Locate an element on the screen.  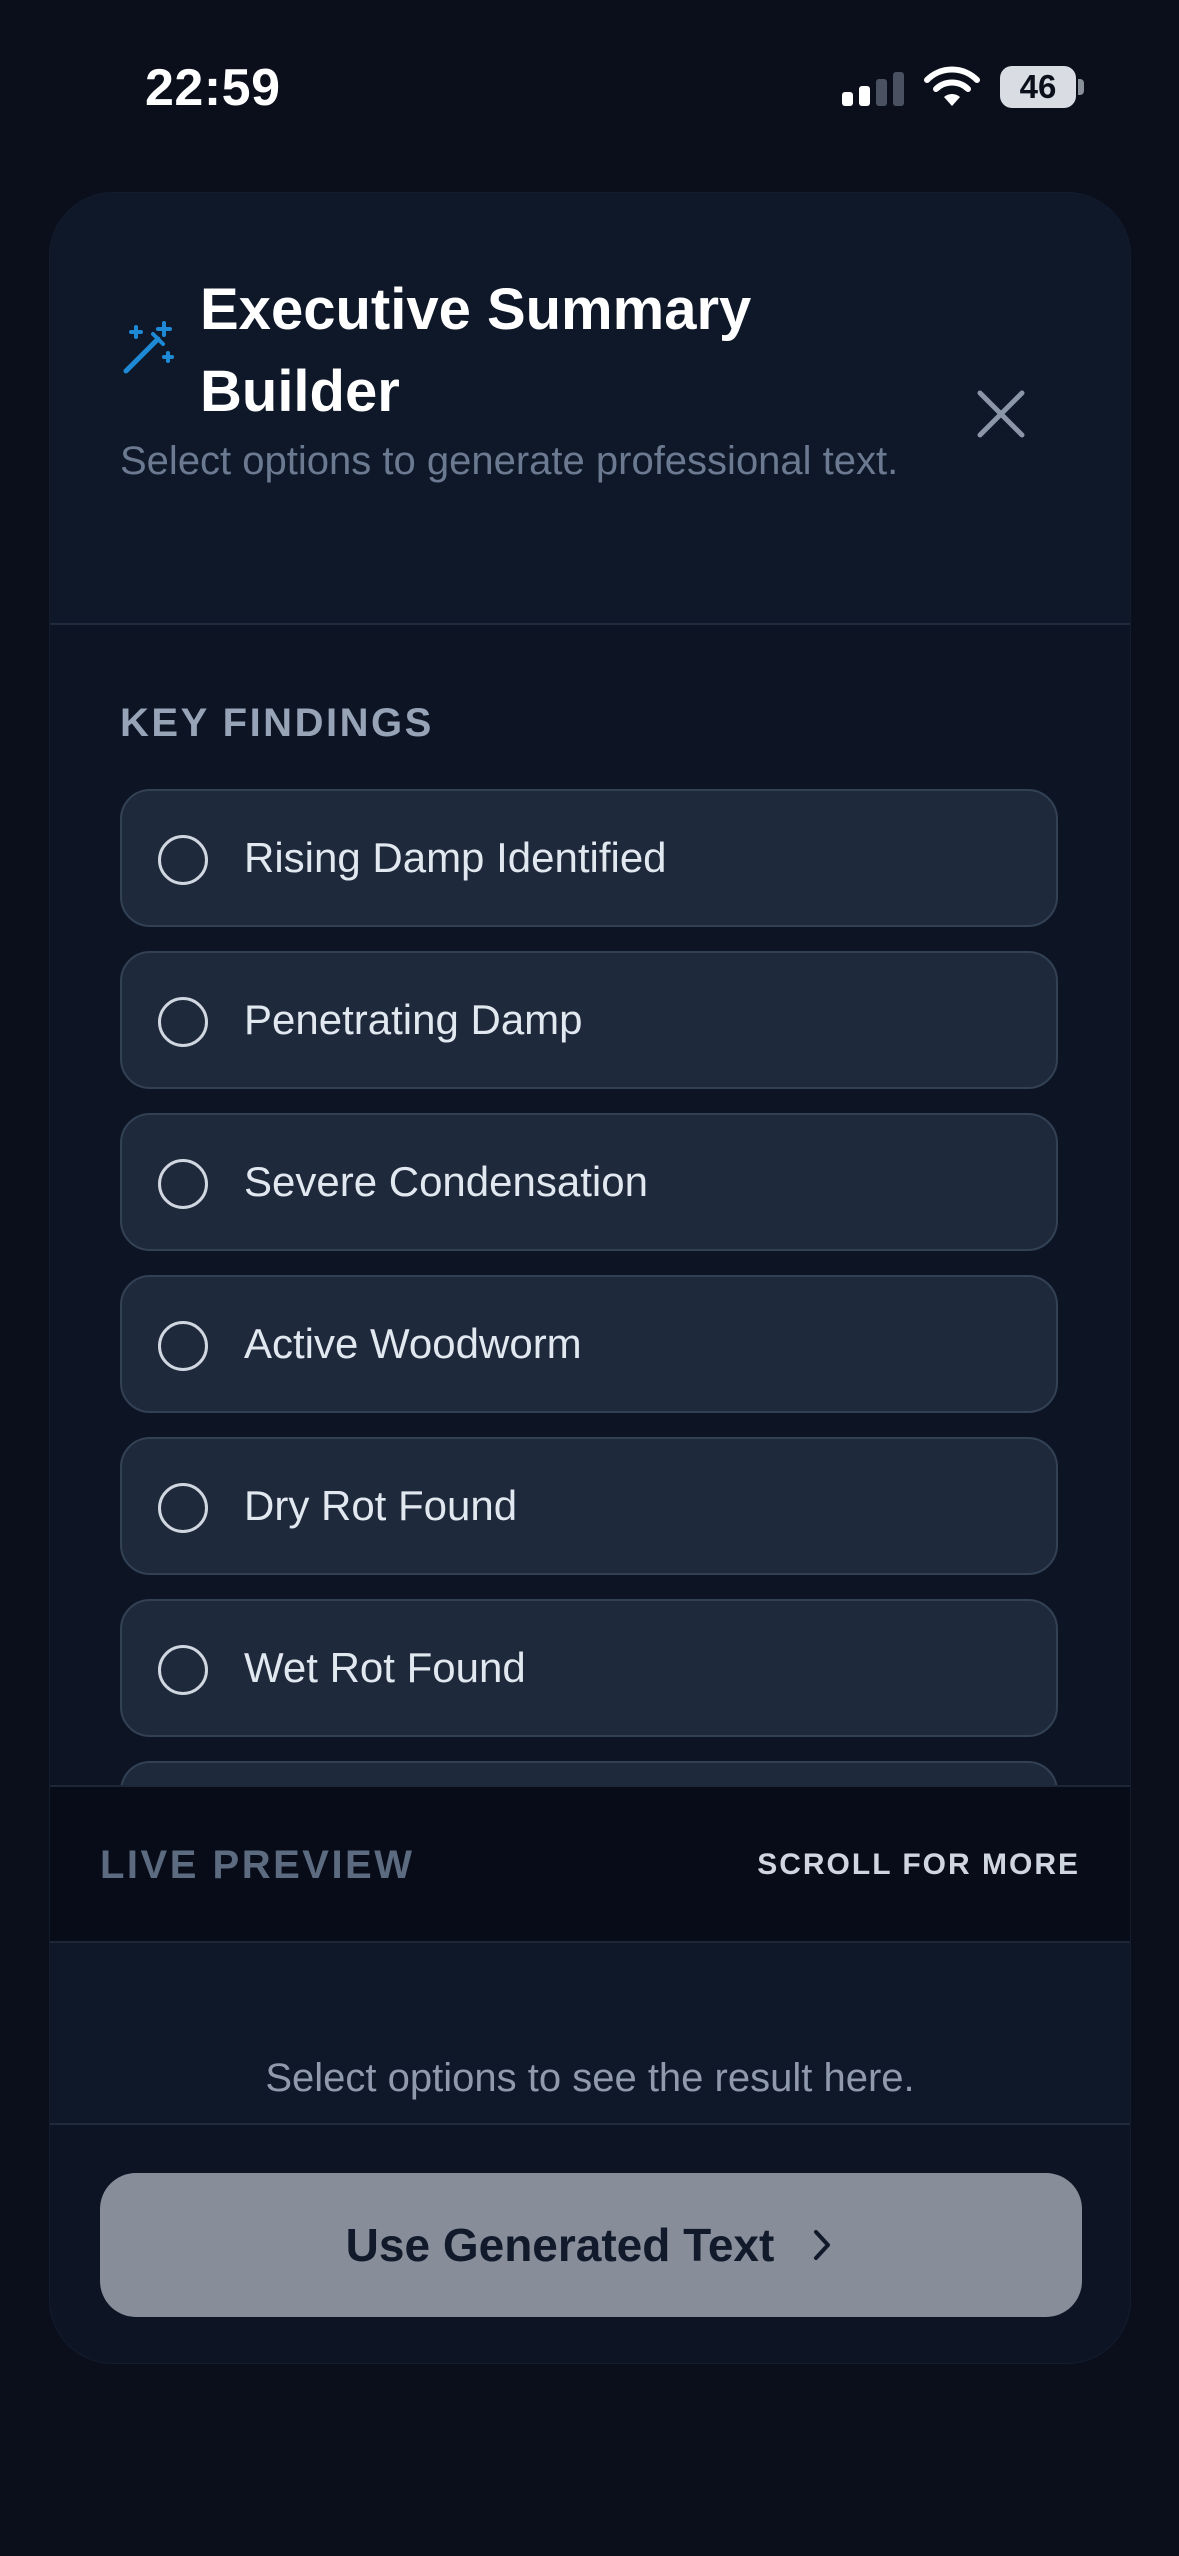
option-label: Rising Damp Identified is located at coordinates (455, 857).